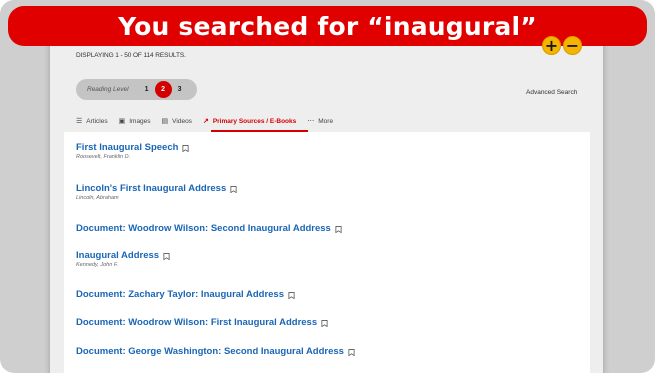 The height and width of the screenshot is (373, 655). What do you see at coordinates (97, 198) in the screenshot?
I see `result-author: Lincoln, Abraham` at bounding box center [97, 198].